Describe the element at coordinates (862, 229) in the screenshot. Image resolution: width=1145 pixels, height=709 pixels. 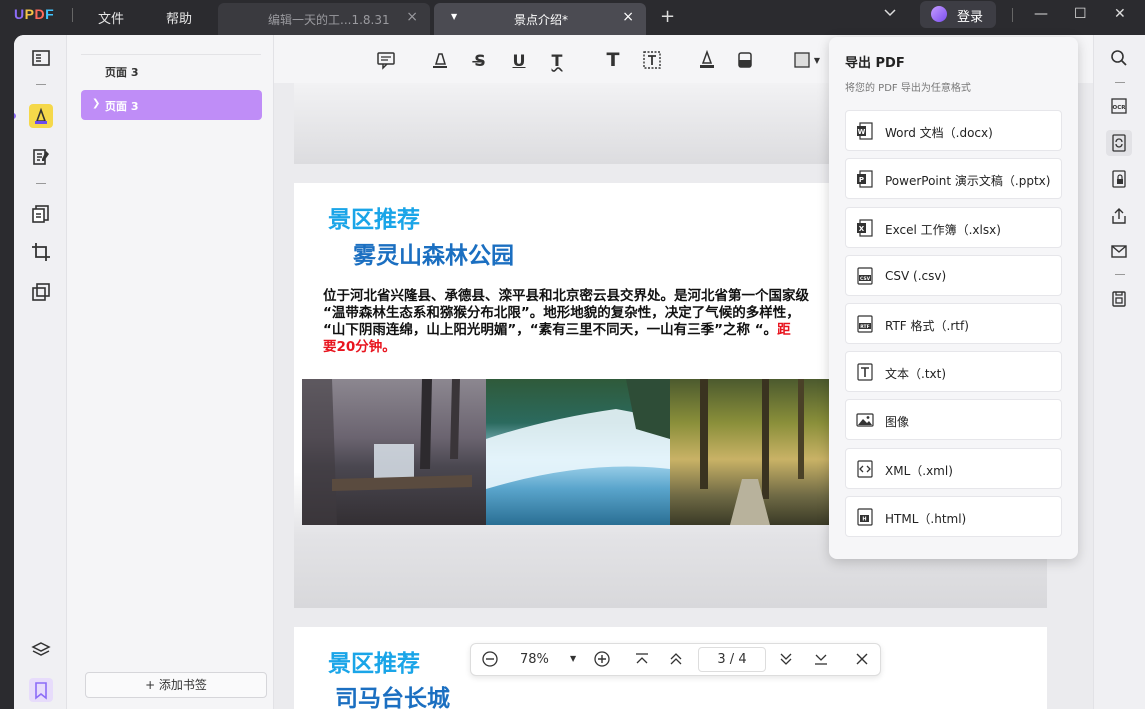
I see `svg-text: X` at that location.